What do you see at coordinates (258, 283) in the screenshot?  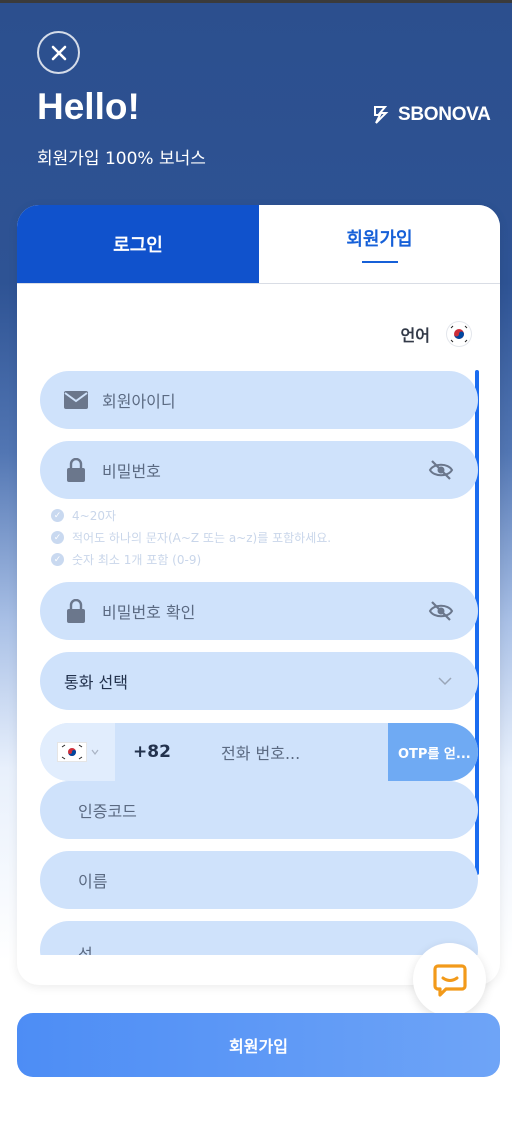 I see `tab-divider` at bounding box center [258, 283].